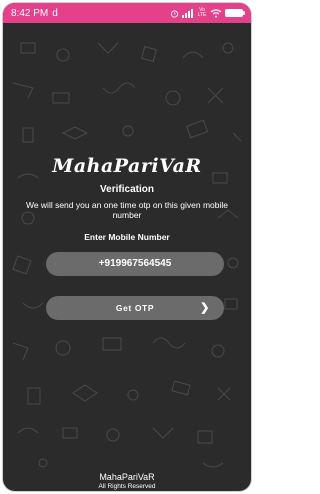 The width and height of the screenshot is (320, 494). I want to click on get-otp-button: Get OTP ❯, so click(135, 308).